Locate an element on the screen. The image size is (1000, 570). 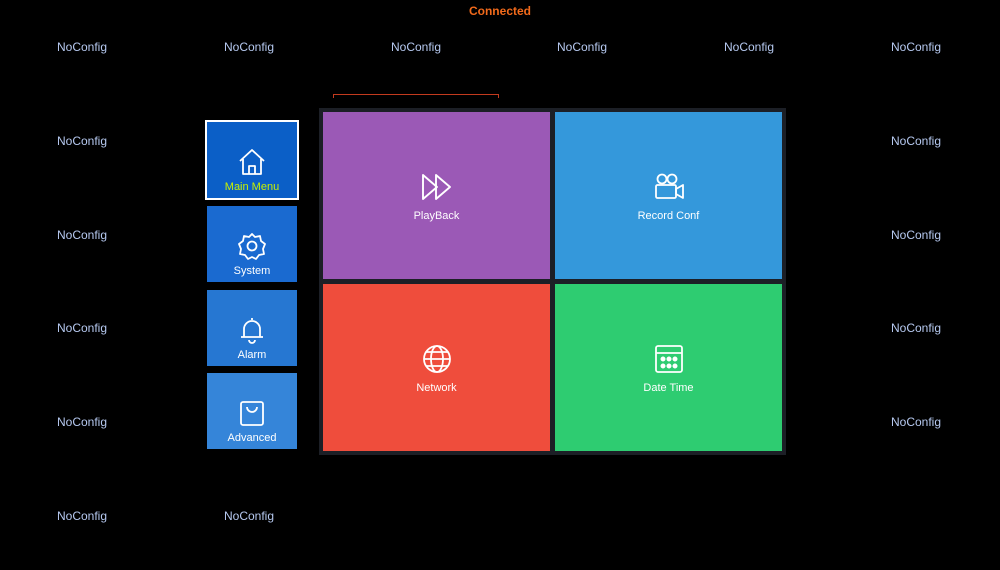
tab-indicator is located at coordinates (416, 96).